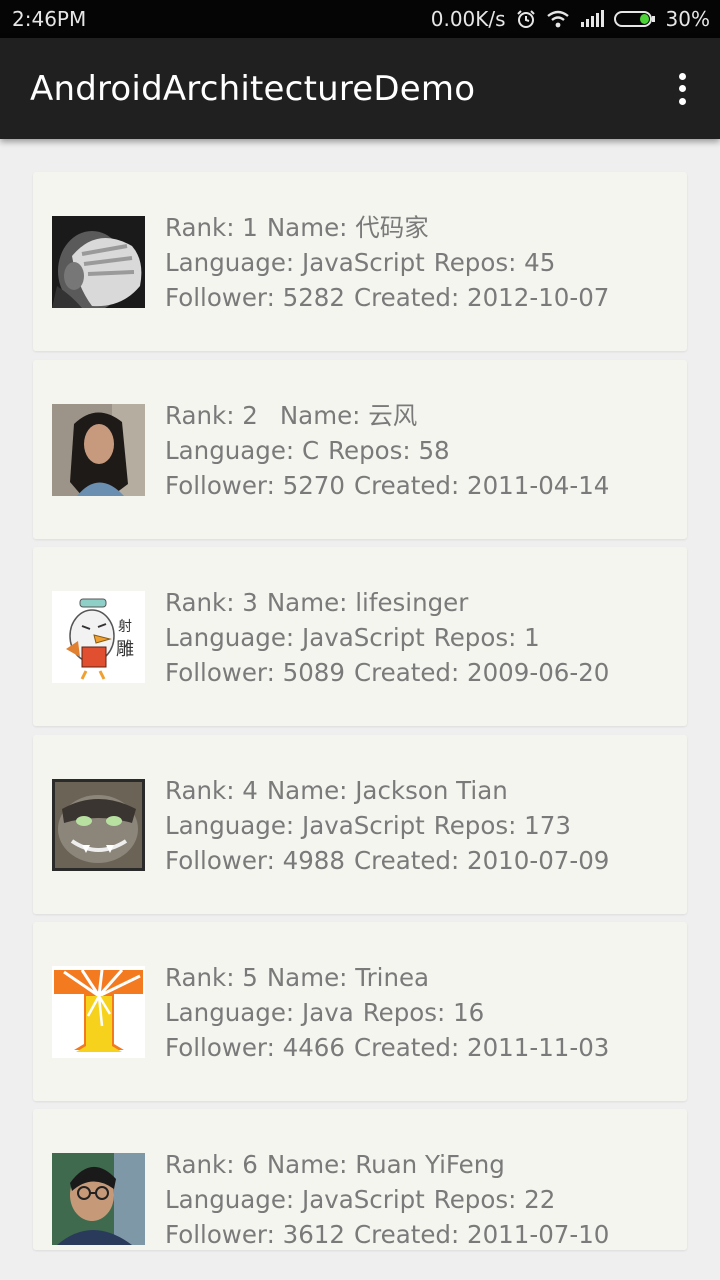  What do you see at coordinates (387, 297) in the screenshot?
I see `follower-created-line: Follower: 5282 Created: 2012-10-07` at bounding box center [387, 297].